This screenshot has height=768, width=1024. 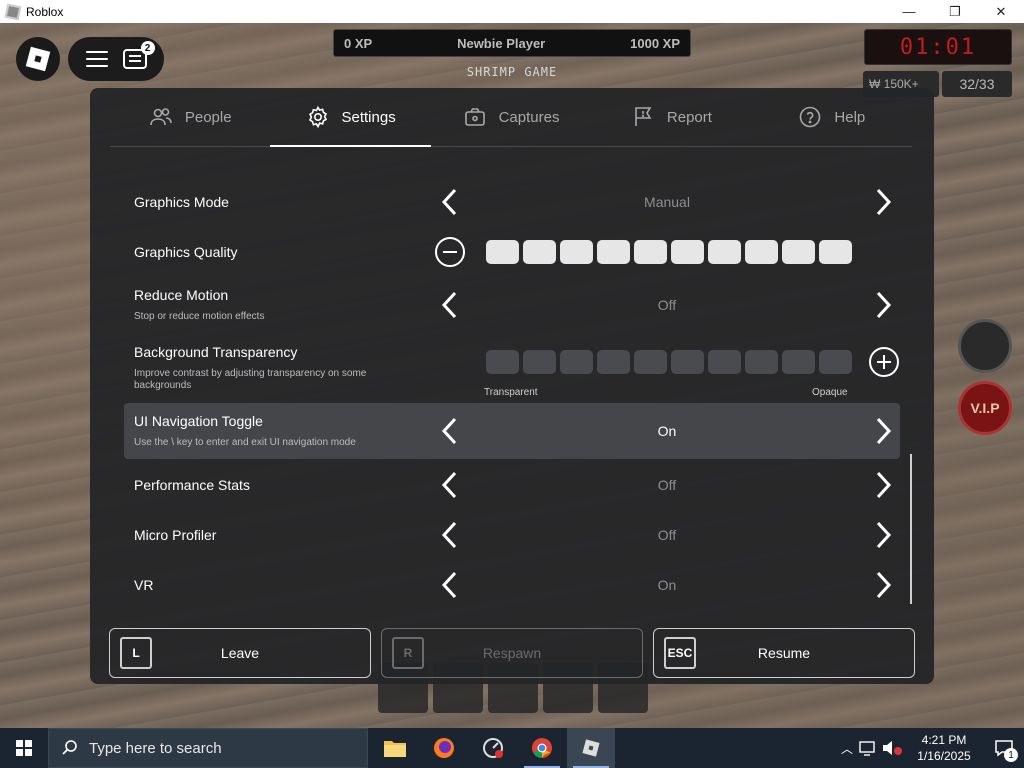 I want to click on xp-current: 0 XP, so click(x=358, y=43).